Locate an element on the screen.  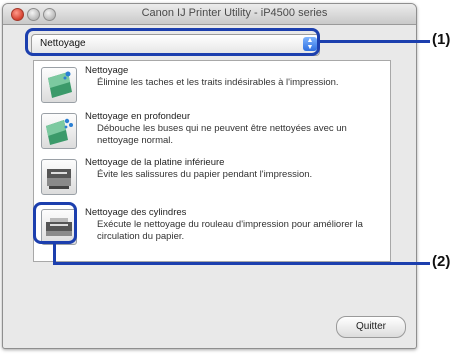
callout-2-line is located at coordinates (241, 263).